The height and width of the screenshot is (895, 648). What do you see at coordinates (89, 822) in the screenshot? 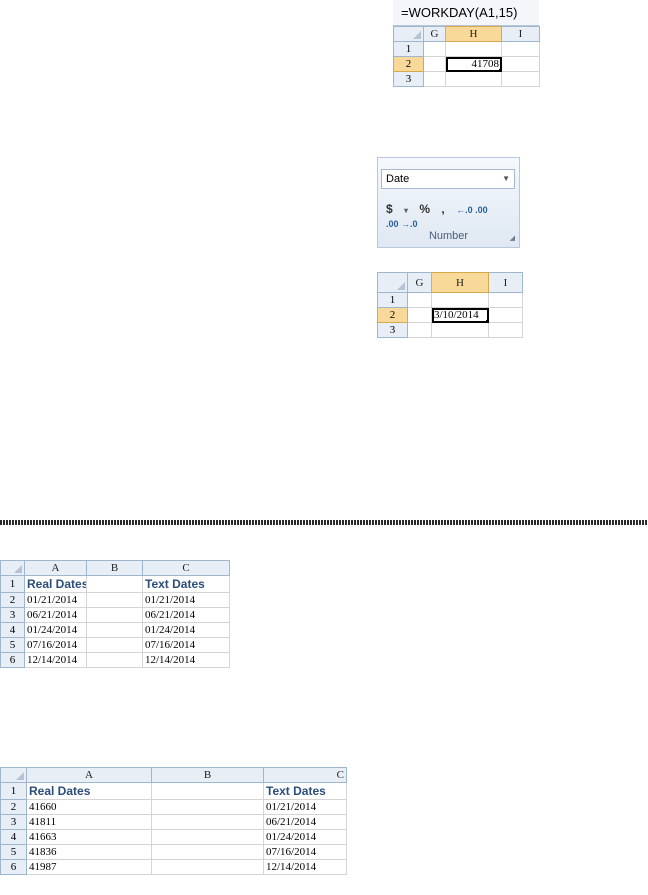
I see `table-cell: 41811` at bounding box center [89, 822].